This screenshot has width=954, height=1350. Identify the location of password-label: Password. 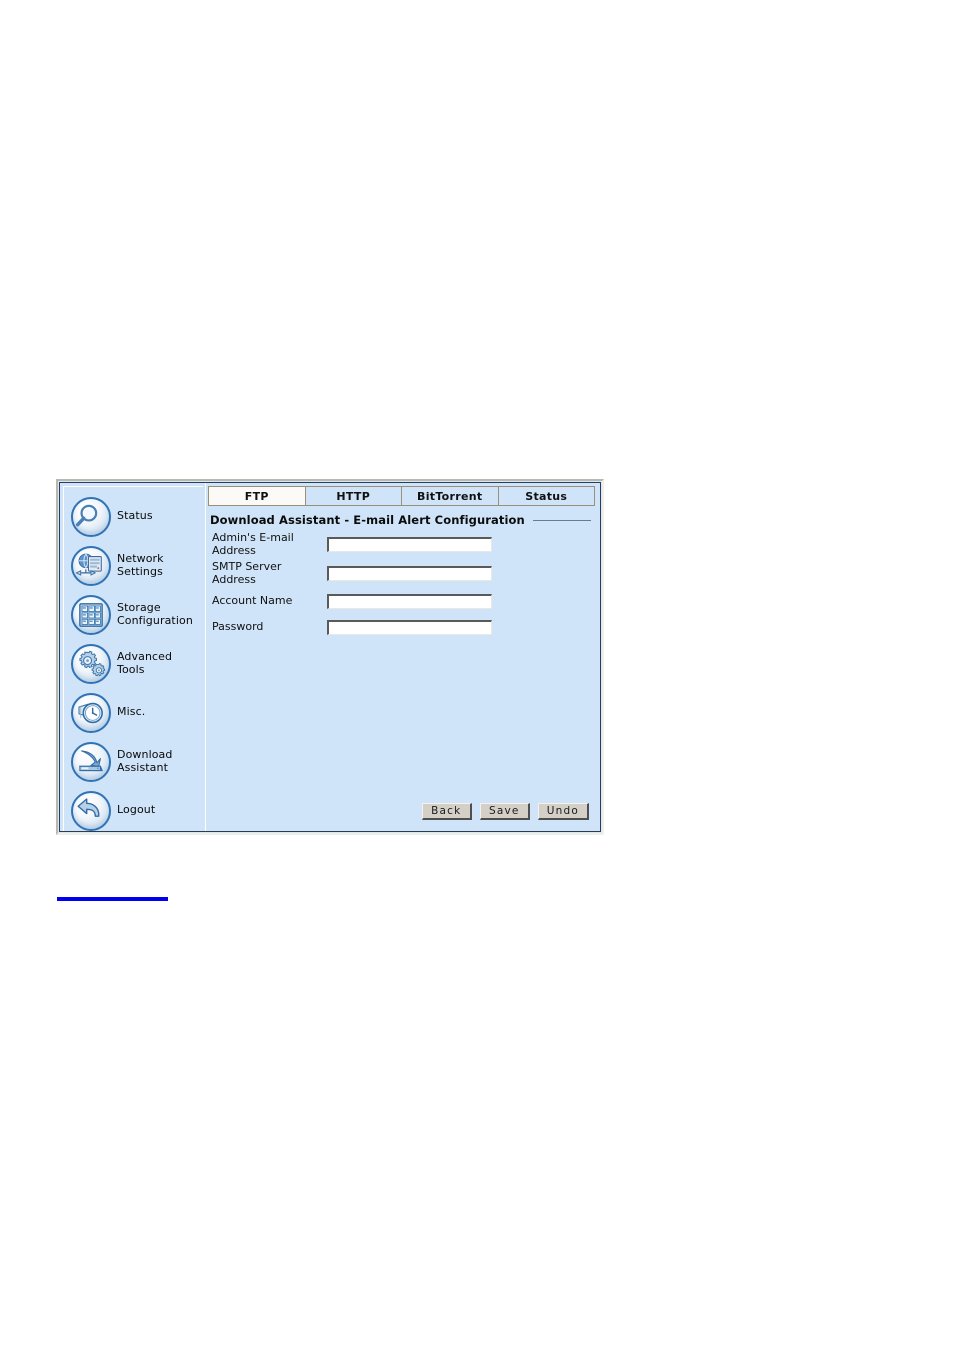
(238, 626).